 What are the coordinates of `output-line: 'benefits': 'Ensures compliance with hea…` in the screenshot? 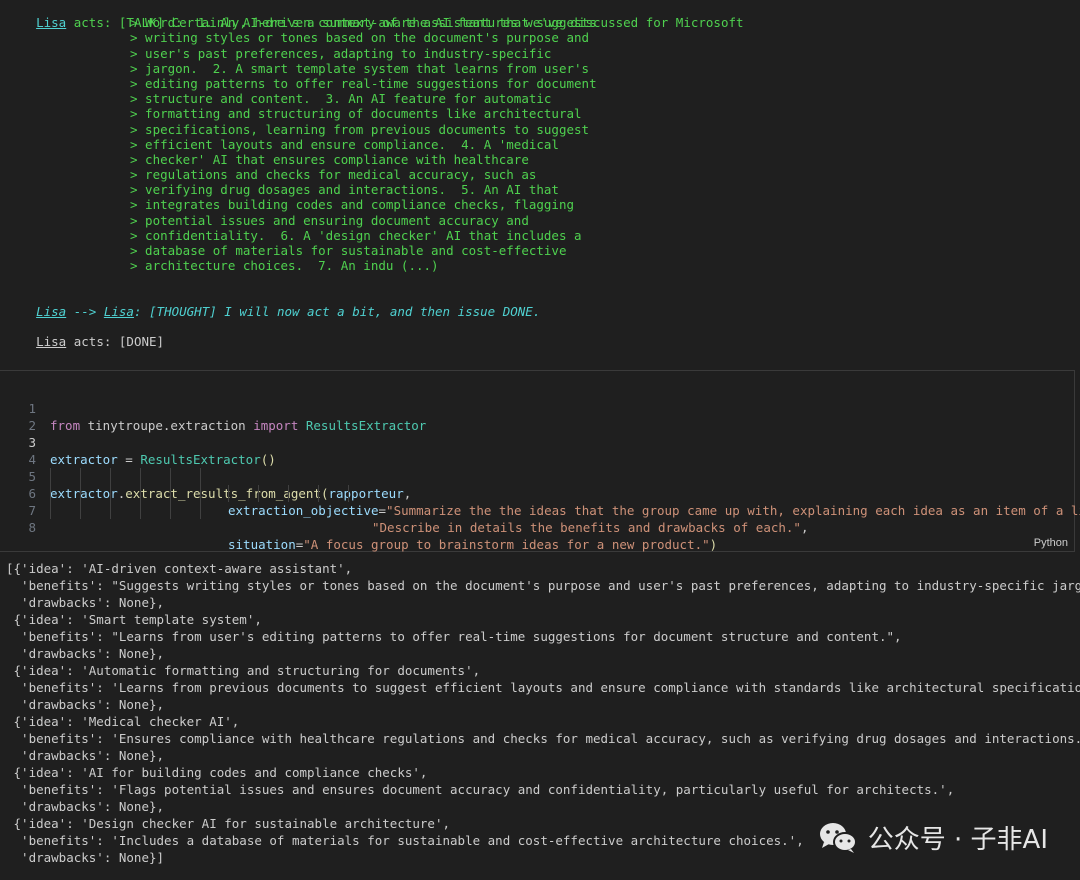 It's located at (543, 738).